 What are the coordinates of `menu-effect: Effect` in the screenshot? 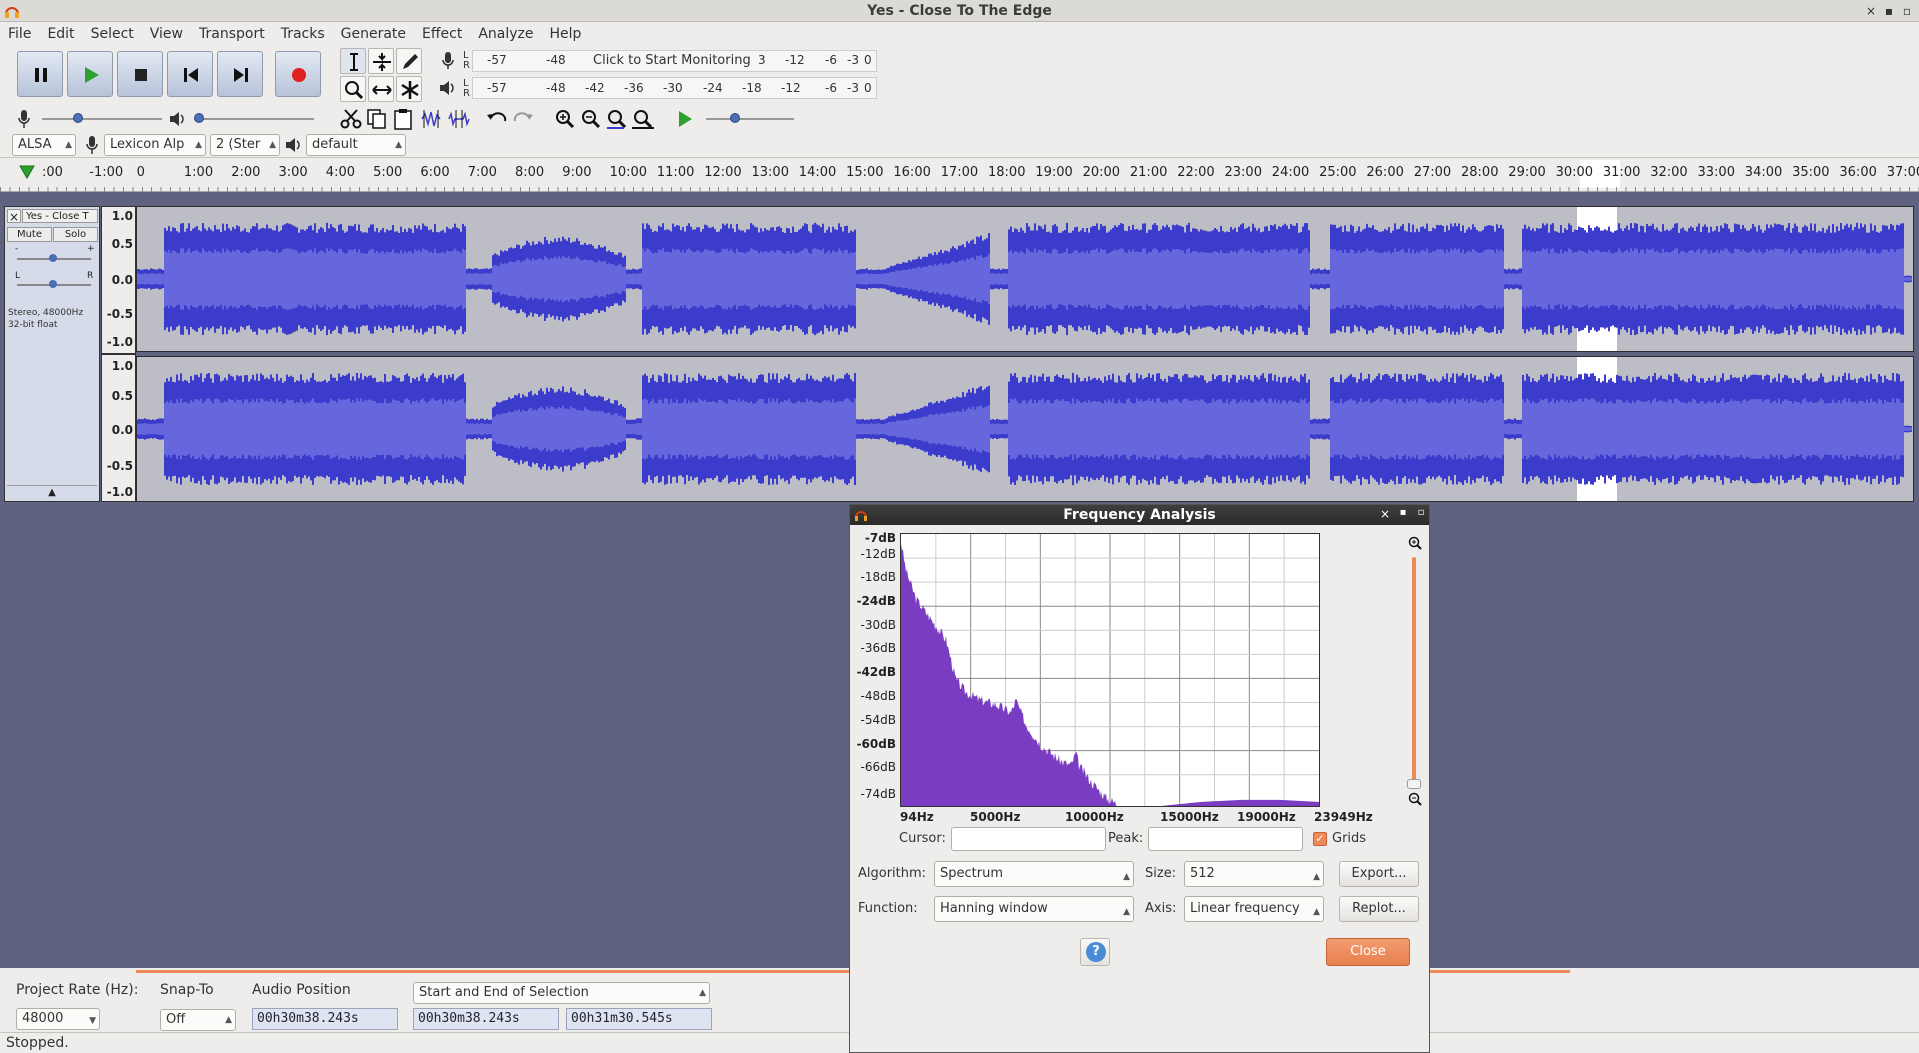 It's located at (442, 34).